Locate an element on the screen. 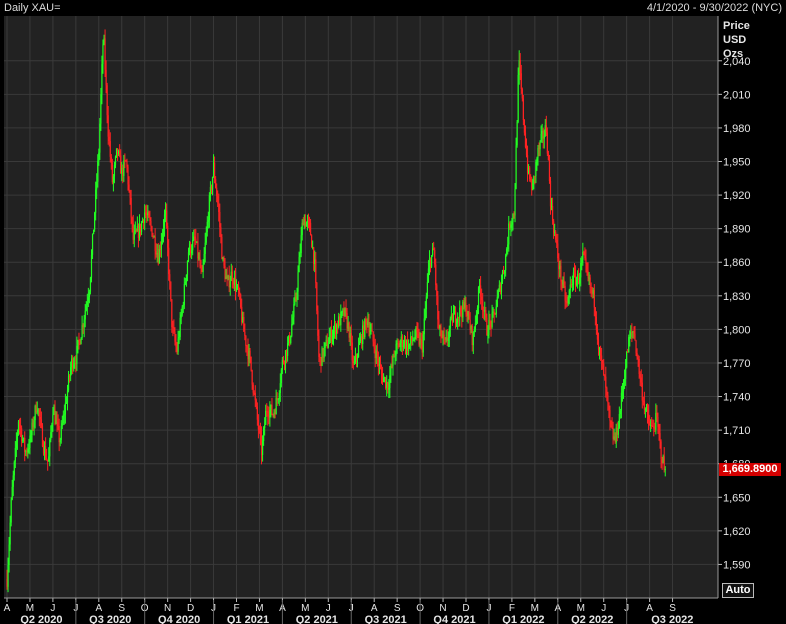  y-tick-label: 1,950 is located at coordinates (737, 163).